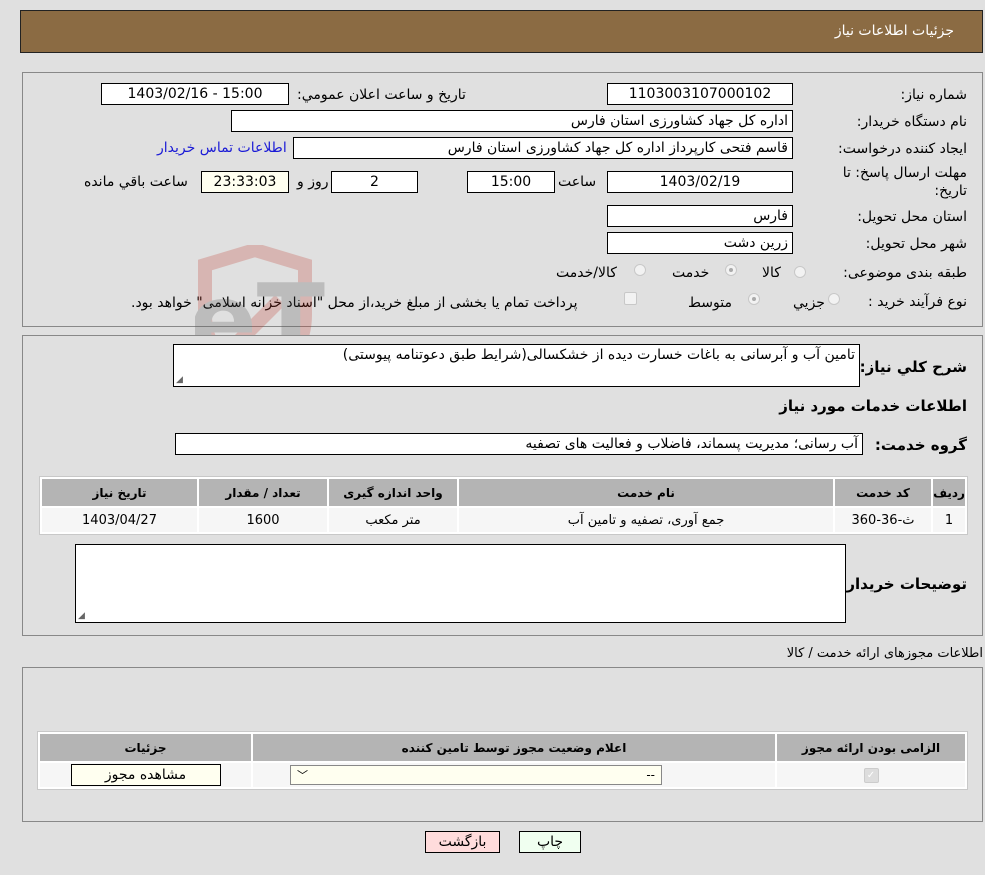 The width and height of the screenshot is (985, 875). I want to click on table-row: ✓ -- ﹀ مشاهده مجوز, so click(502, 775).